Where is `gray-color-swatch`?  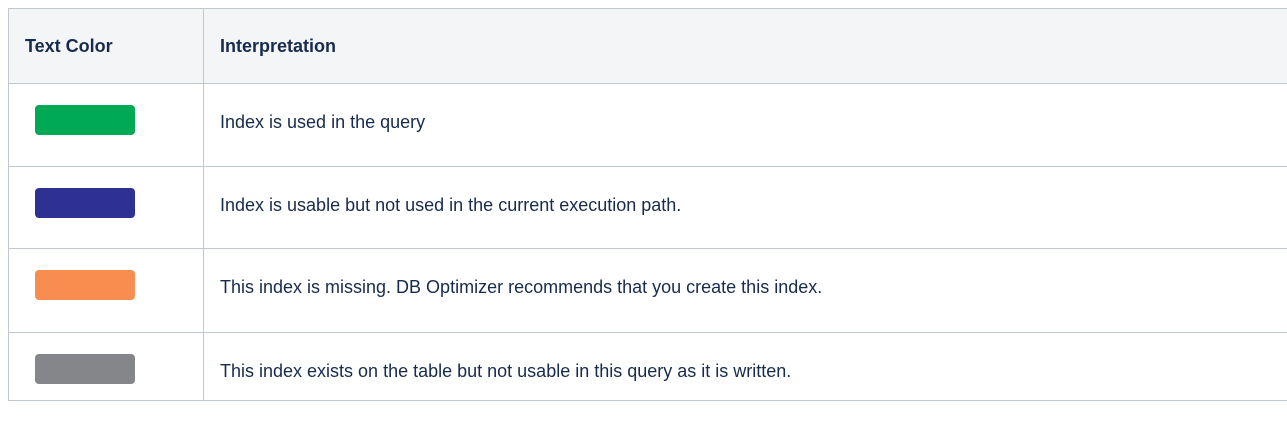 gray-color-swatch is located at coordinates (85, 369).